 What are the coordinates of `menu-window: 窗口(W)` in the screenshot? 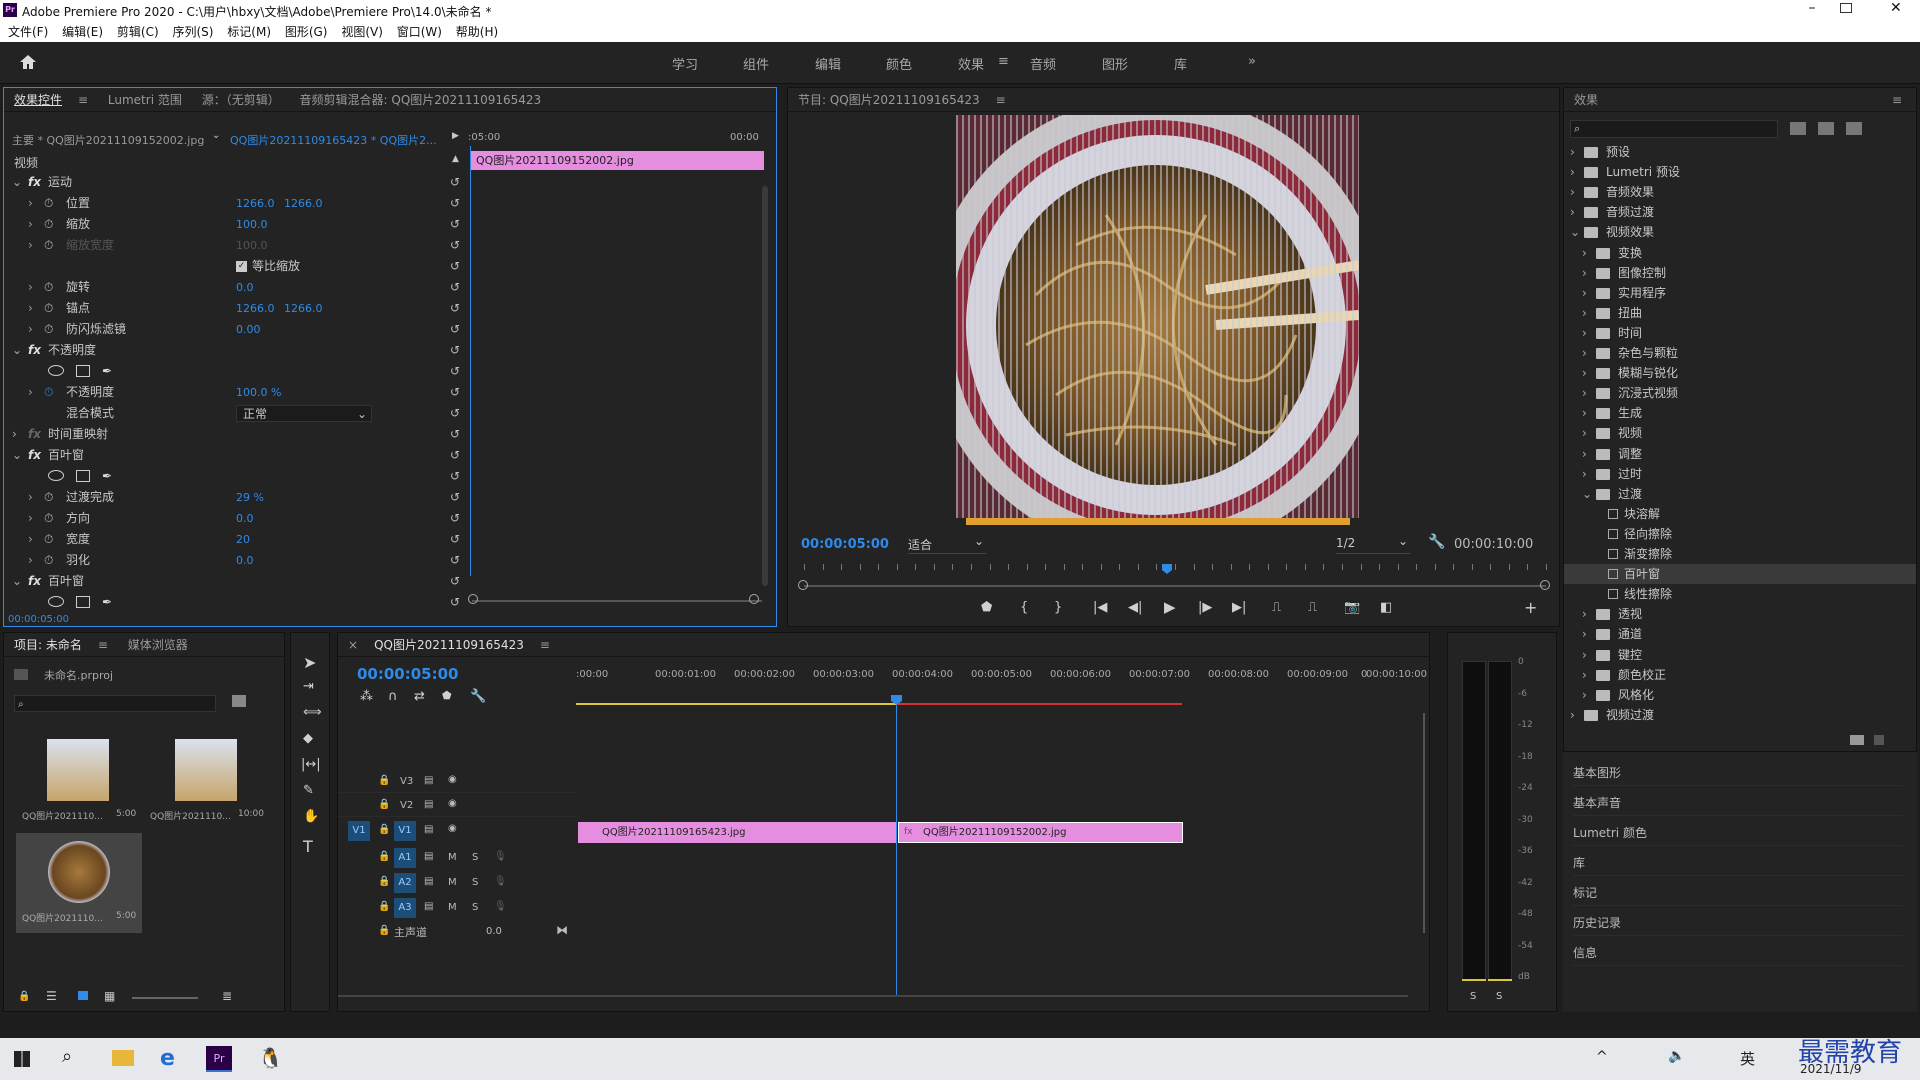 It's located at (419, 32).